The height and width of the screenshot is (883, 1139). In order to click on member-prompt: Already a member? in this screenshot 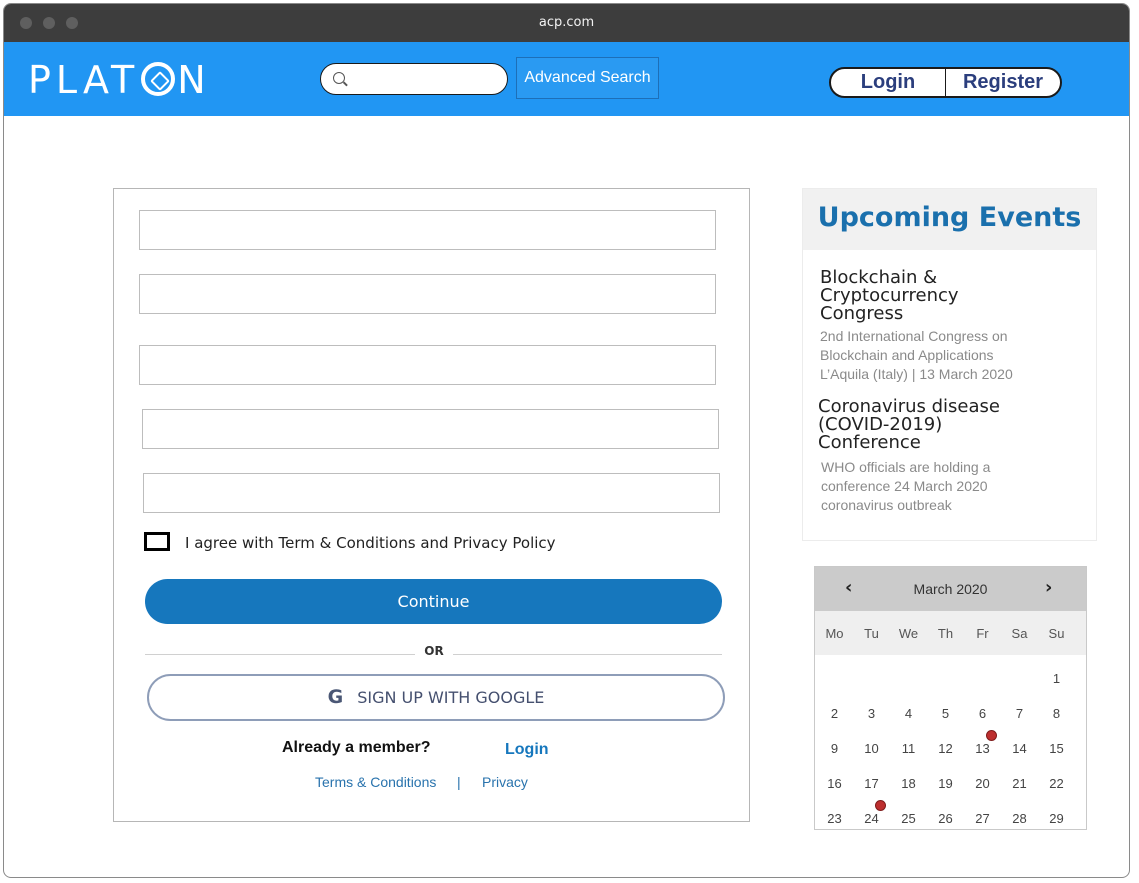, I will do `click(356, 747)`.